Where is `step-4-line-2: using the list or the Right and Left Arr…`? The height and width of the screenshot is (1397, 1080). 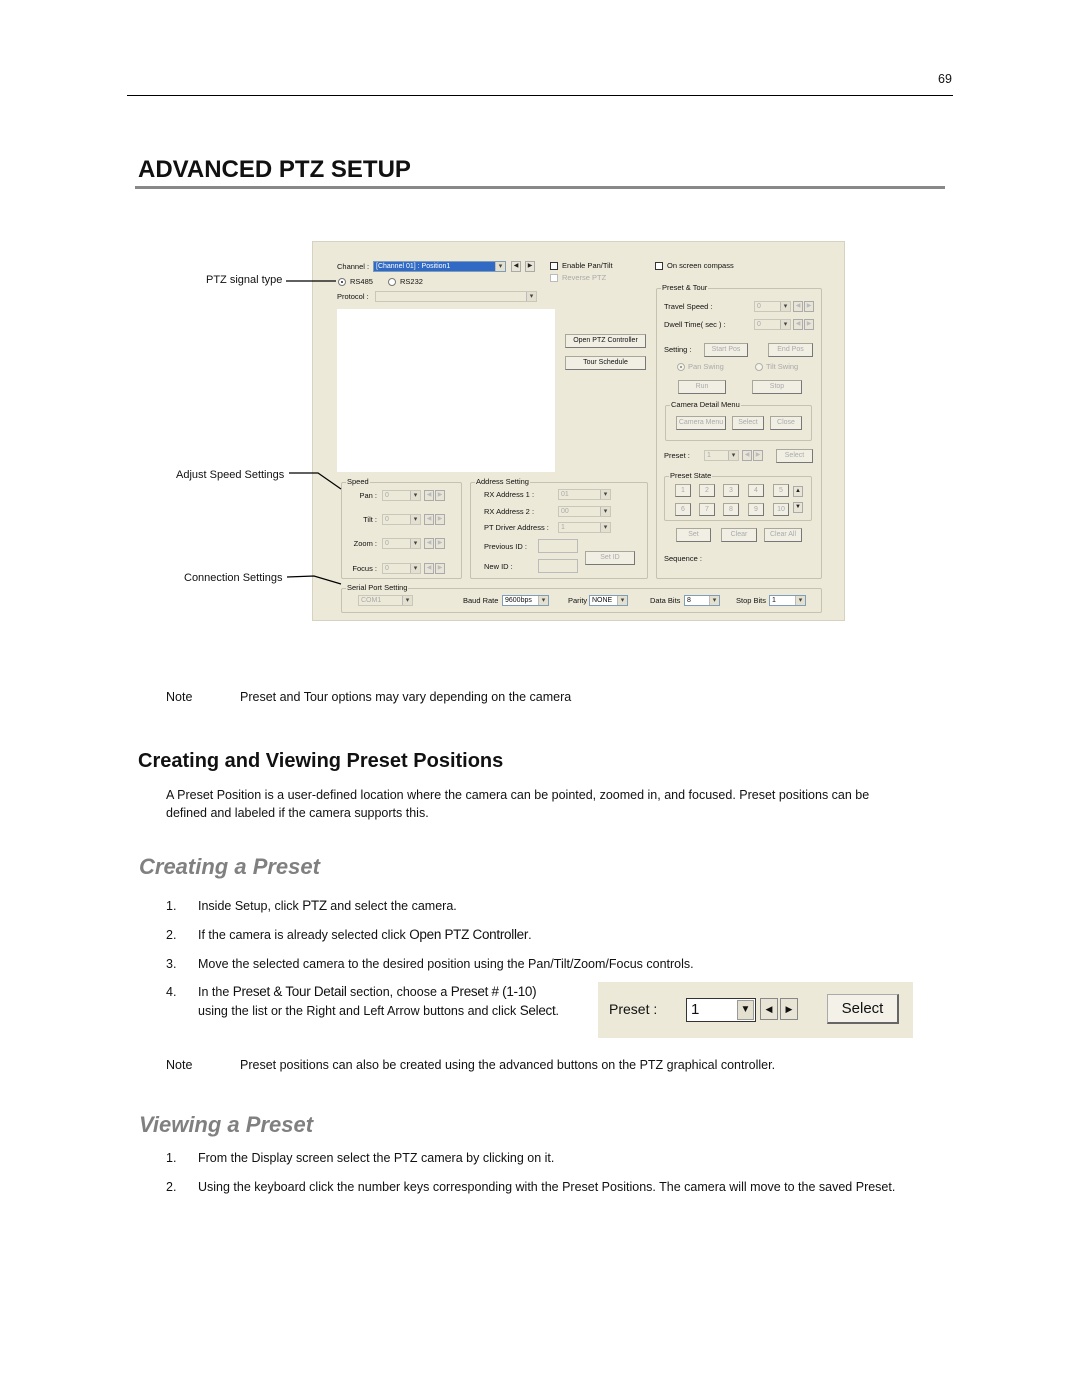
step-4-line-2: using the list or the Right and Left Arr… is located at coordinates (378, 1010).